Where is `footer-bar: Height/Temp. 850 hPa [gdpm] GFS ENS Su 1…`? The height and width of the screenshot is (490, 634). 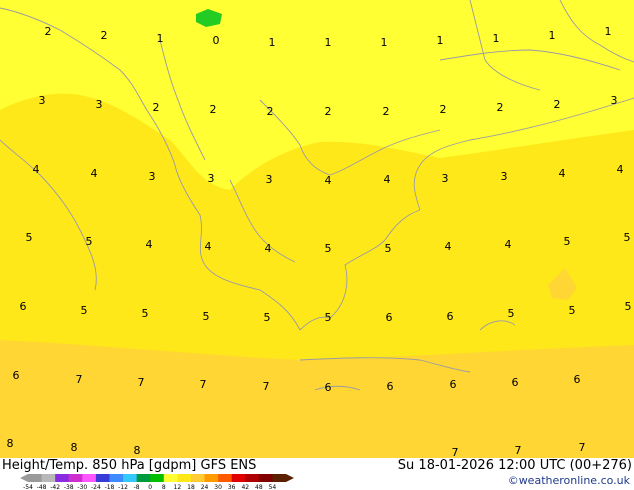 footer-bar: Height/Temp. 850 hPa [gdpm] GFS ENS Su 1… is located at coordinates (317, 474).